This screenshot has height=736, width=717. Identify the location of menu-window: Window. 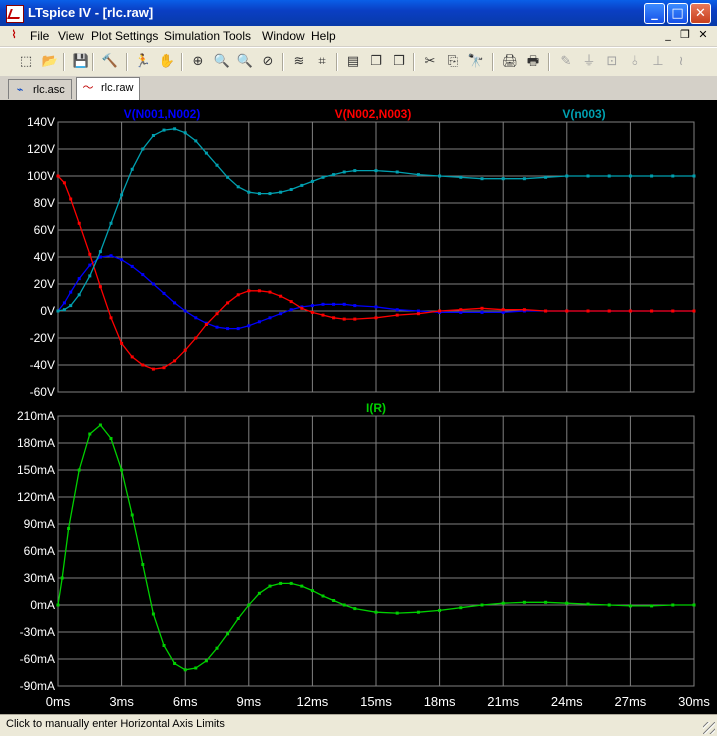
(283, 36).